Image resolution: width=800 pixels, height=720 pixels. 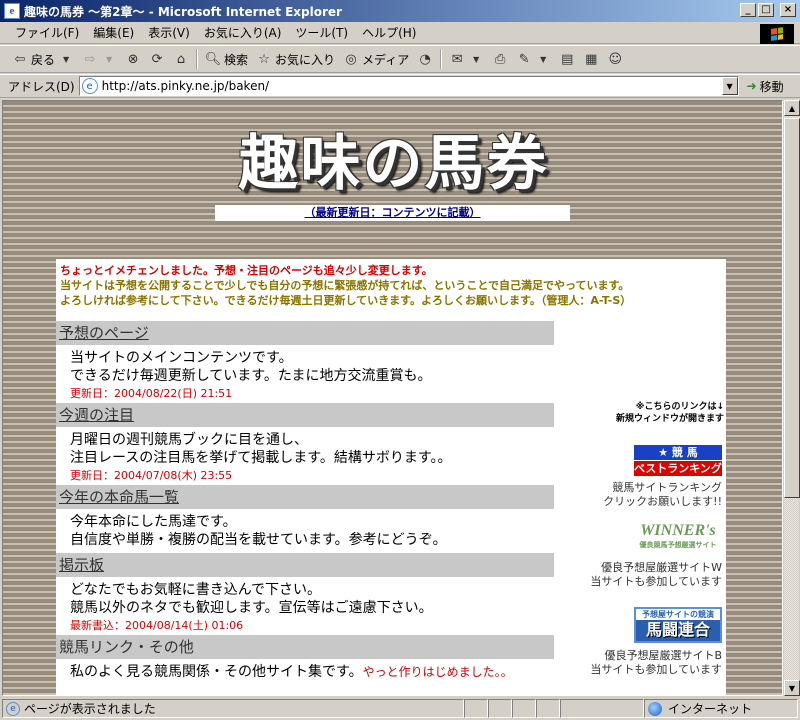 I want to click on menu-view: 表示(V), so click(x=169, y=32).